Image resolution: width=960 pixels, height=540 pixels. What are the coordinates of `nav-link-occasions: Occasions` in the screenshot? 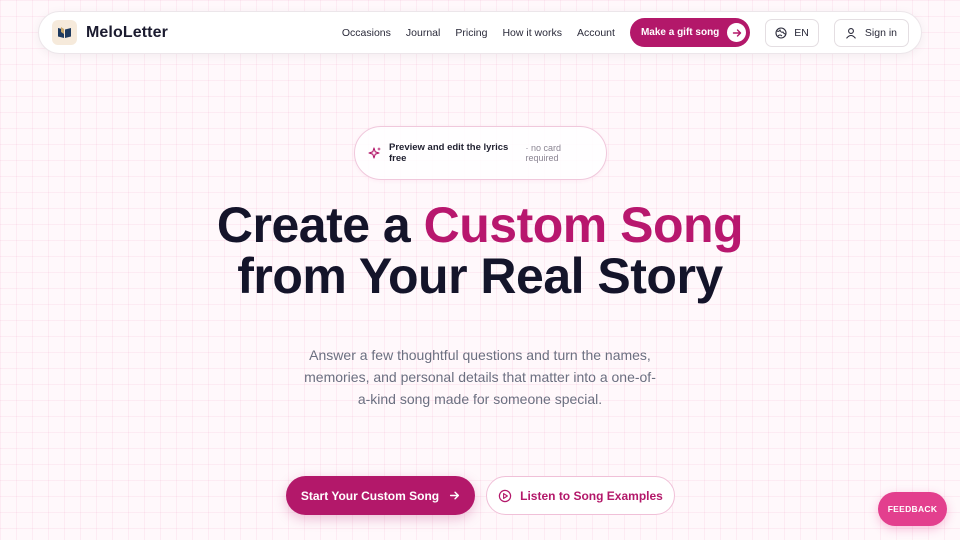 It's located at (366, 33).